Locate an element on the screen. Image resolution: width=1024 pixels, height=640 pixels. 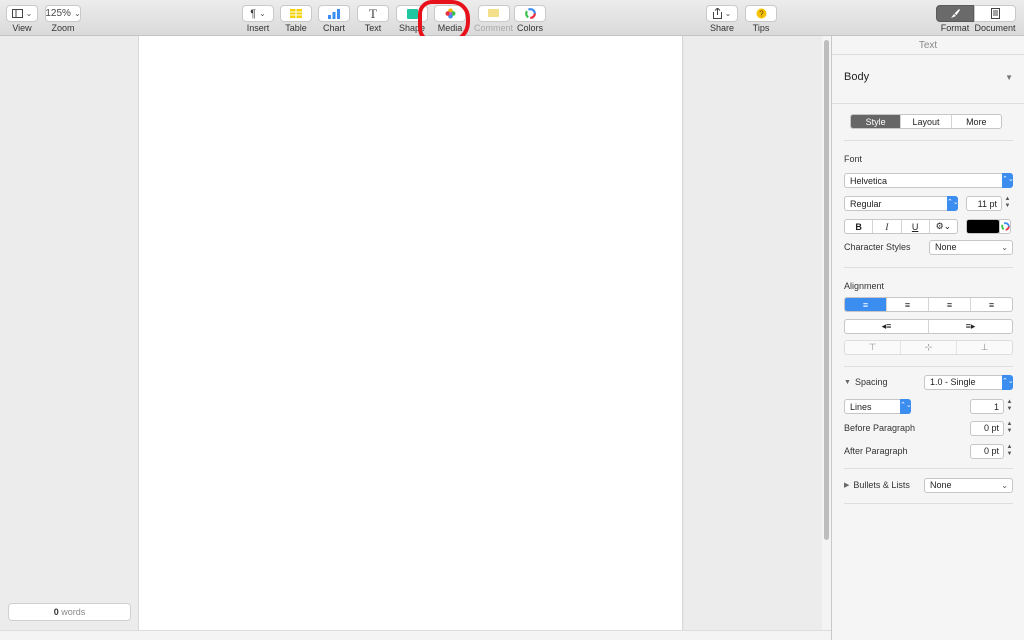
increase-indent-icon: ≡▸ is located at coordinates (970, 326).